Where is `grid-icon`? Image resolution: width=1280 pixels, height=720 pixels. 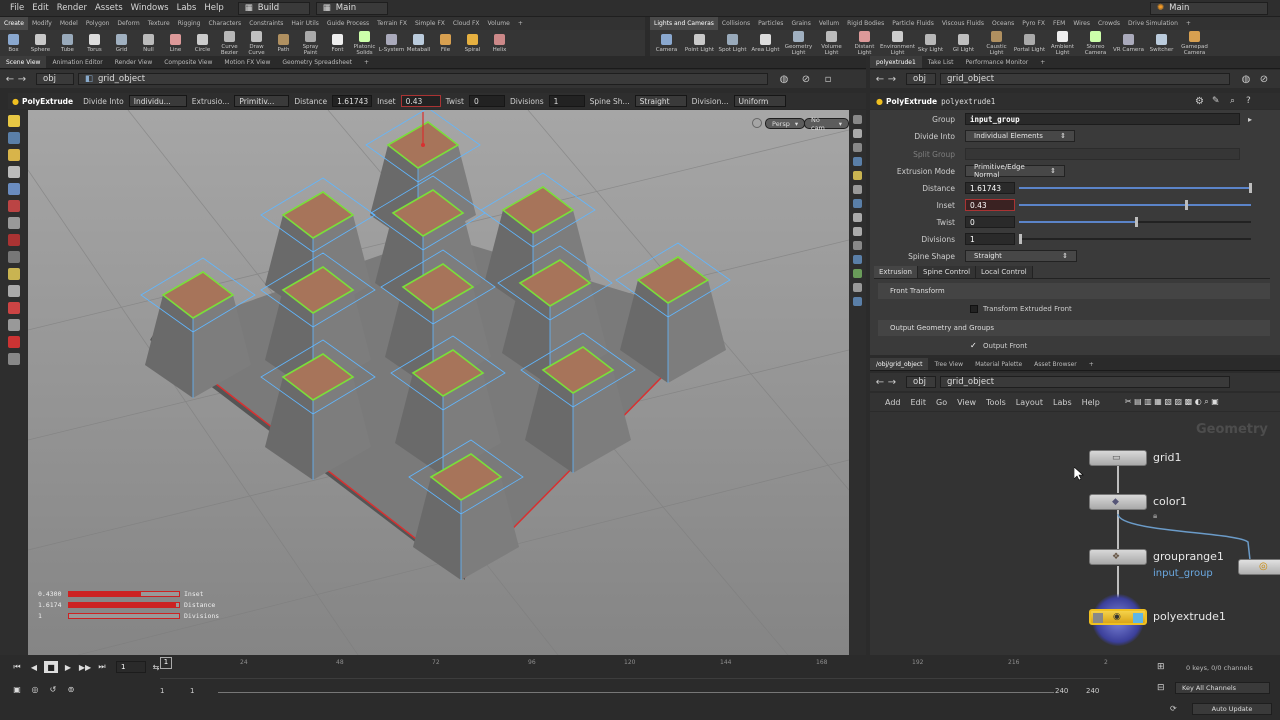 grid-icon is located at coordinates (857, 259).